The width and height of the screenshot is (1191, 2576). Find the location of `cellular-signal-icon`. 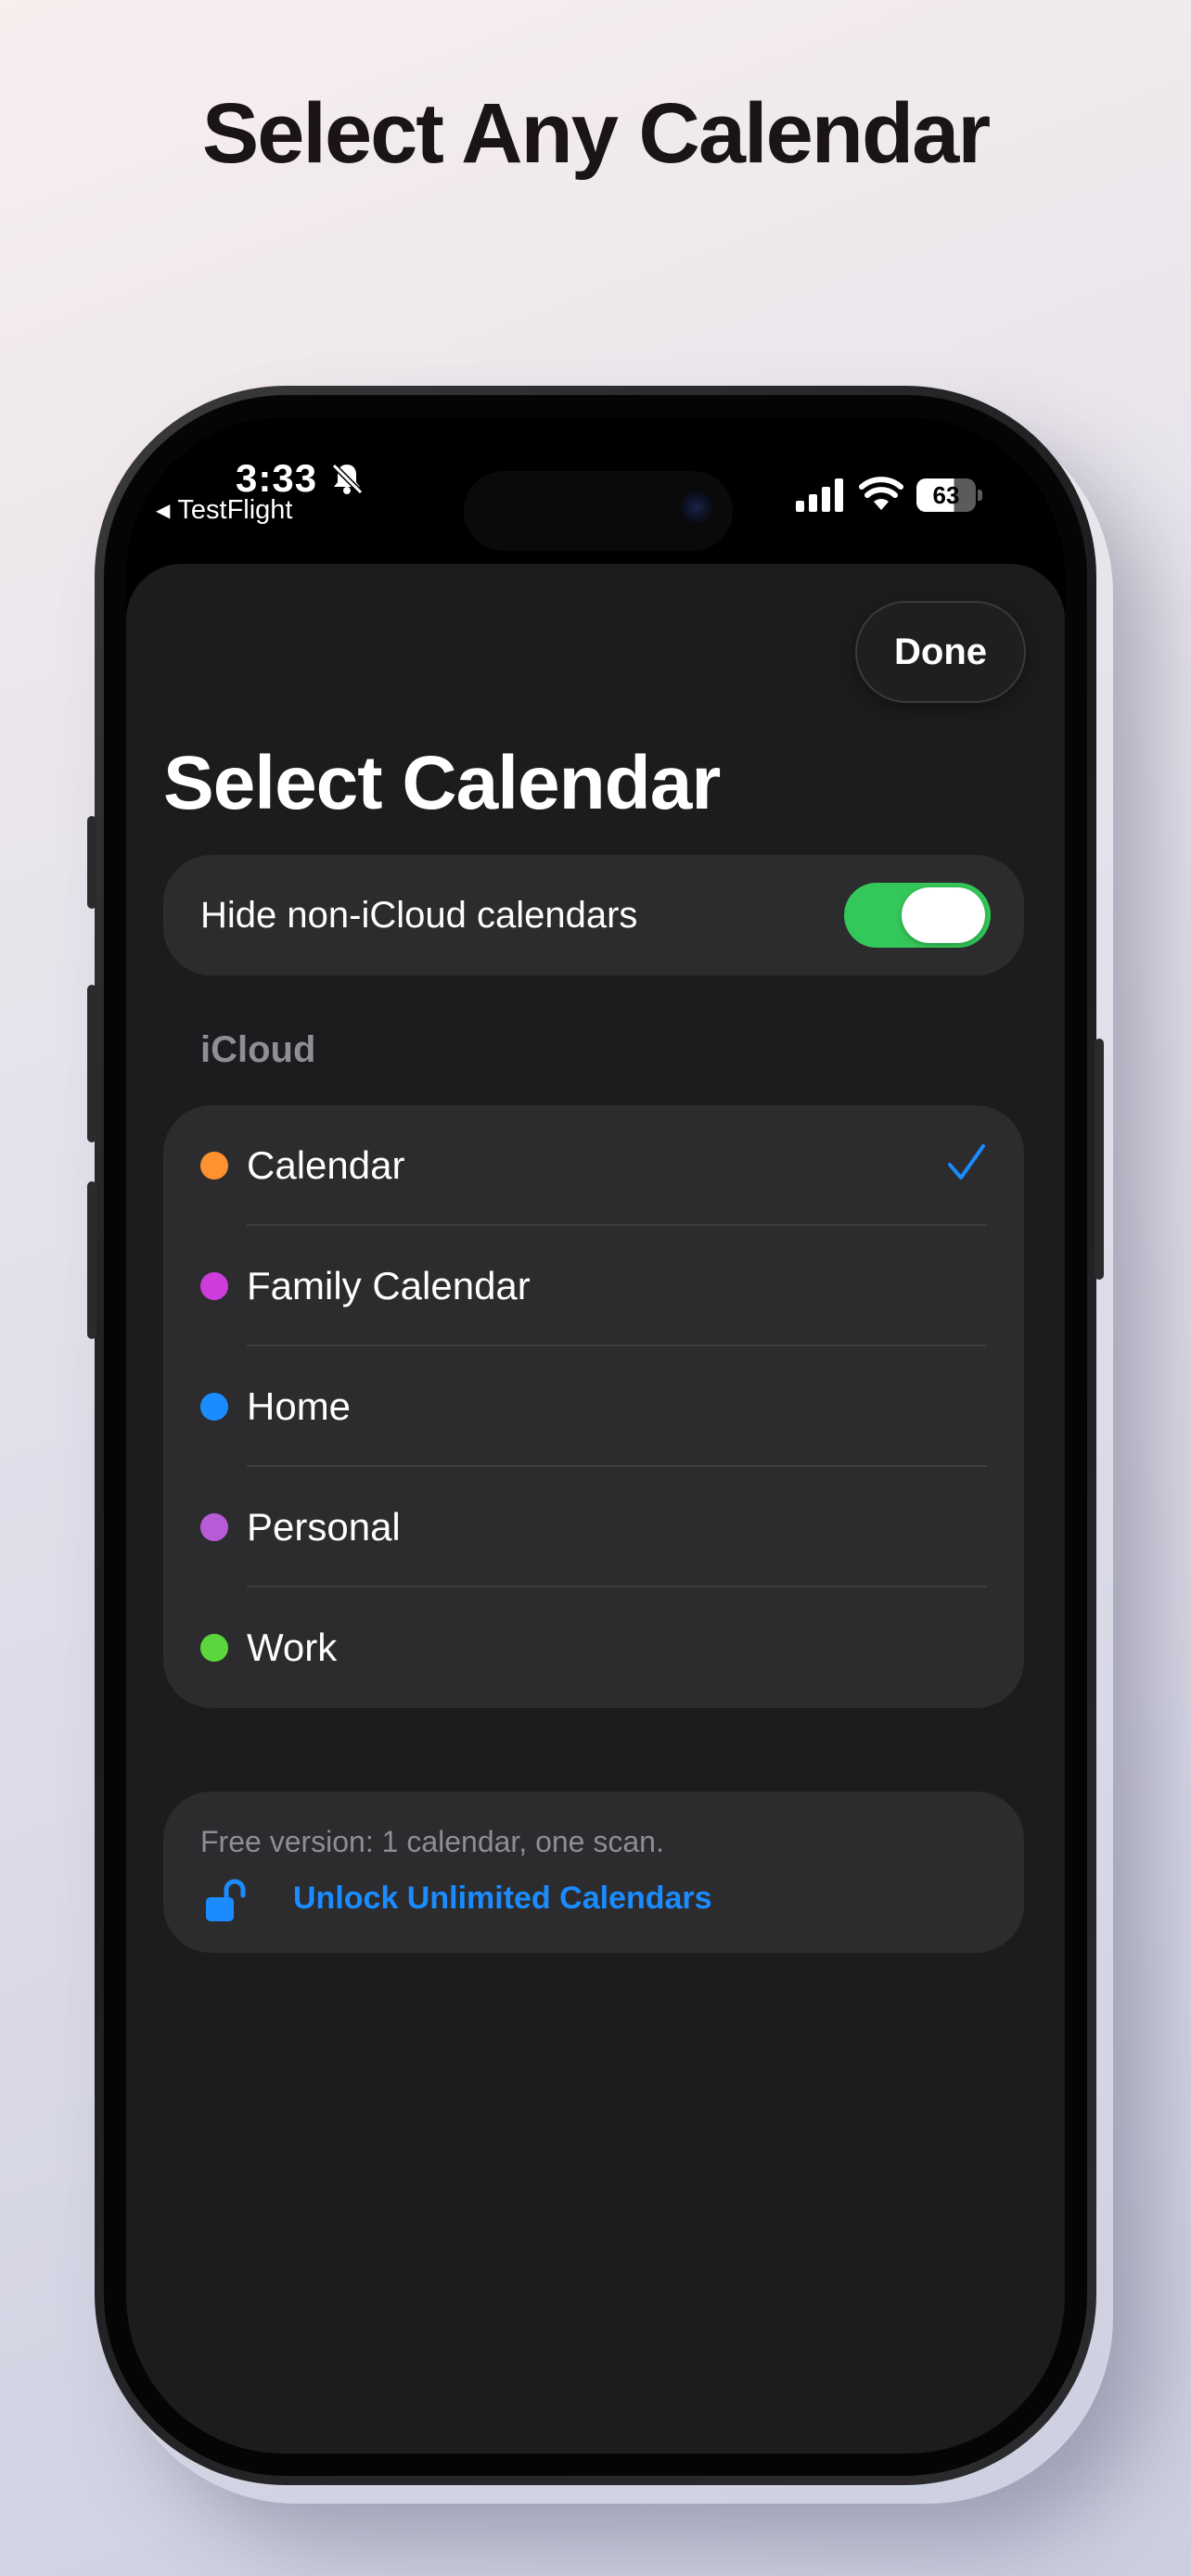

cellular-signal-icon is located at coordinates (819, 495).